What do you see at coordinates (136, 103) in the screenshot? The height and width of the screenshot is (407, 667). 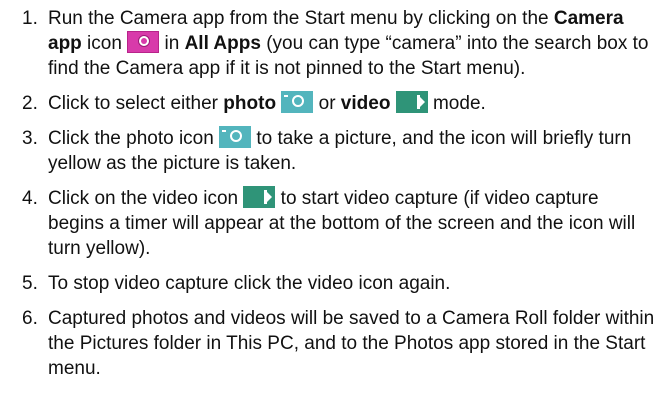 I see `step-text: Click to select either` at bounding box center [136, 103].